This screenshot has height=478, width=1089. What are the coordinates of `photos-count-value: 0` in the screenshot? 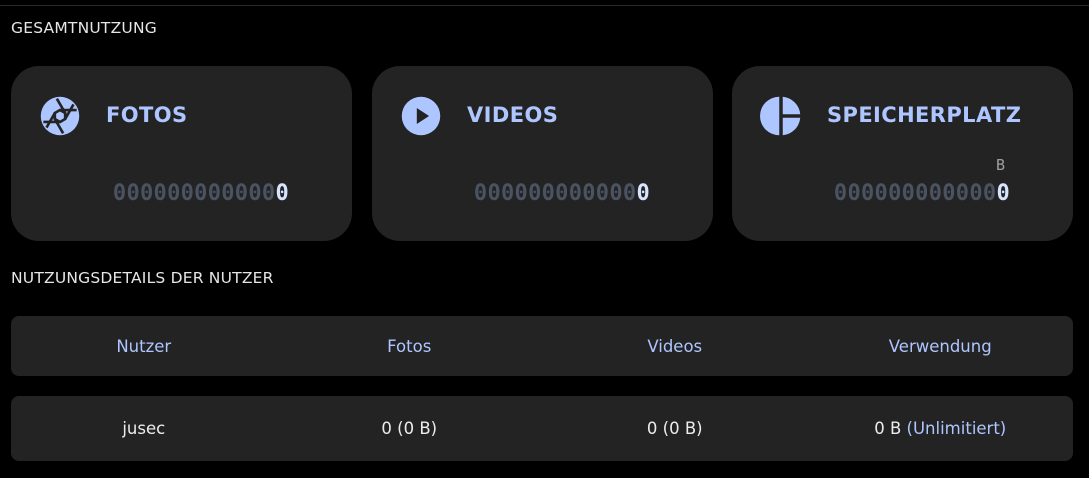 It's located at (282, 193).